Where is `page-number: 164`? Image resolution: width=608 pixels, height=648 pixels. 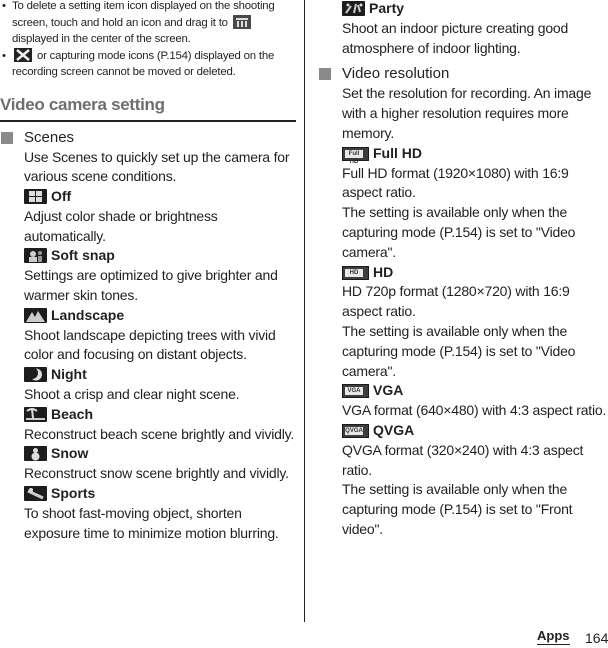 page-number: 164 is located at coordinates (596, 638).